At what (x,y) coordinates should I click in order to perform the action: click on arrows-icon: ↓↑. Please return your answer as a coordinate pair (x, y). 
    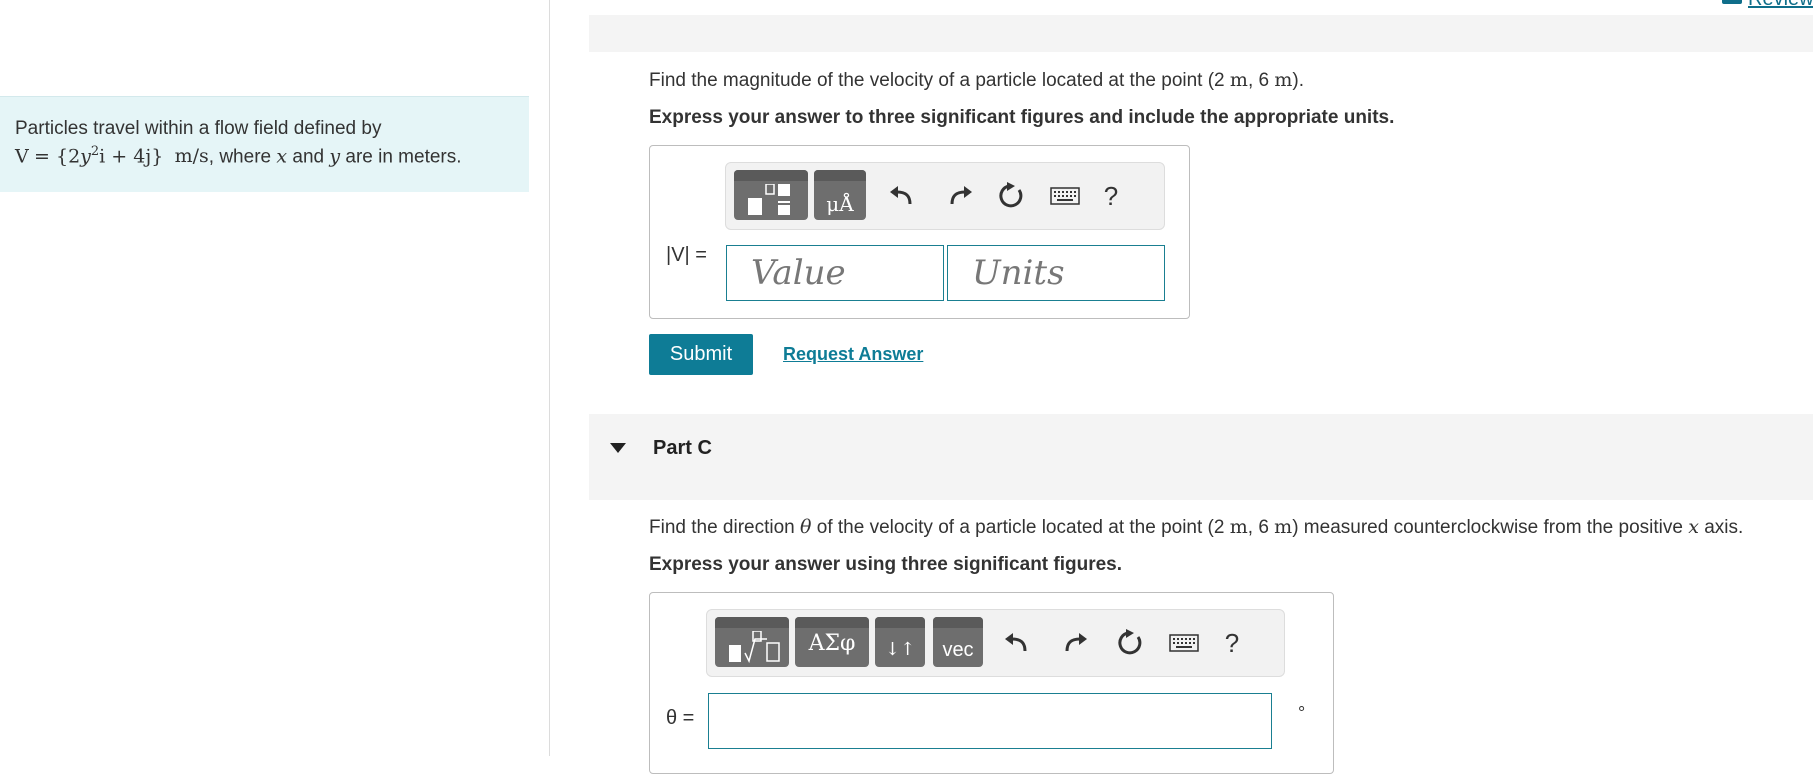
    Looking at the image, I should click on (900, 649).